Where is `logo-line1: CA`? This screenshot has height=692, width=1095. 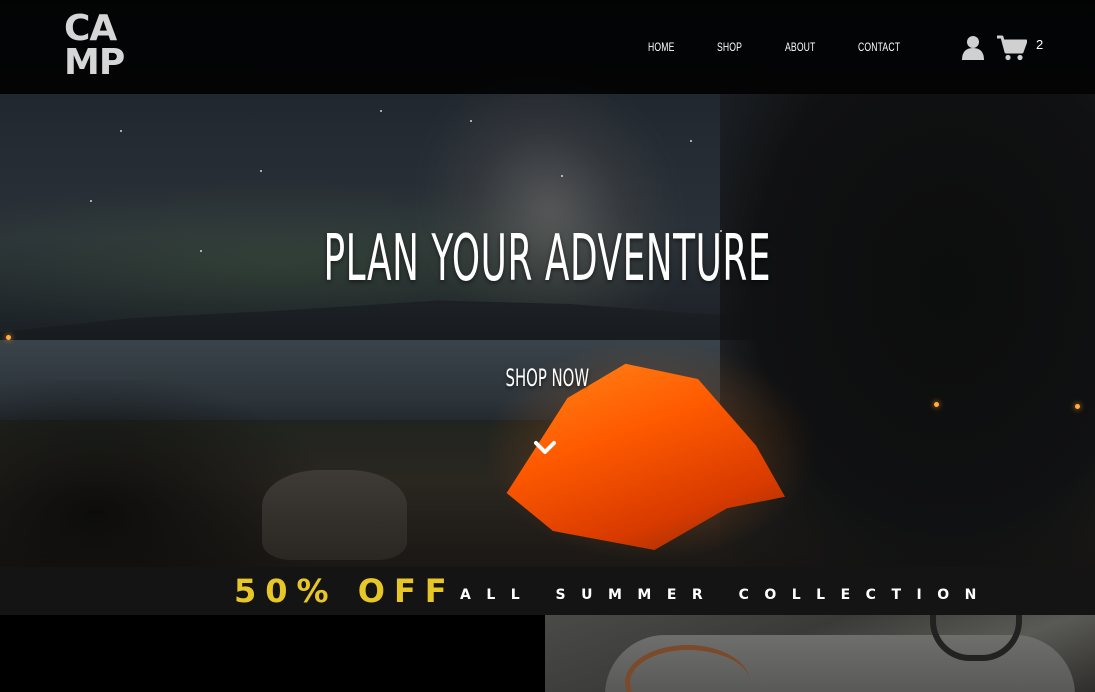 logo-line1: CA is located at coordinates (90, 28).